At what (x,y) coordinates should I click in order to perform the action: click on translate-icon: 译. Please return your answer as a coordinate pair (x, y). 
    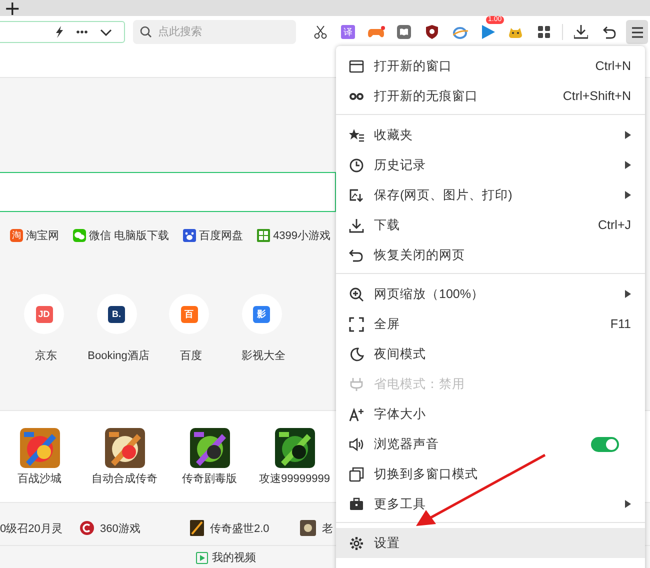
    Looking at the image, I should click on (348, 32).